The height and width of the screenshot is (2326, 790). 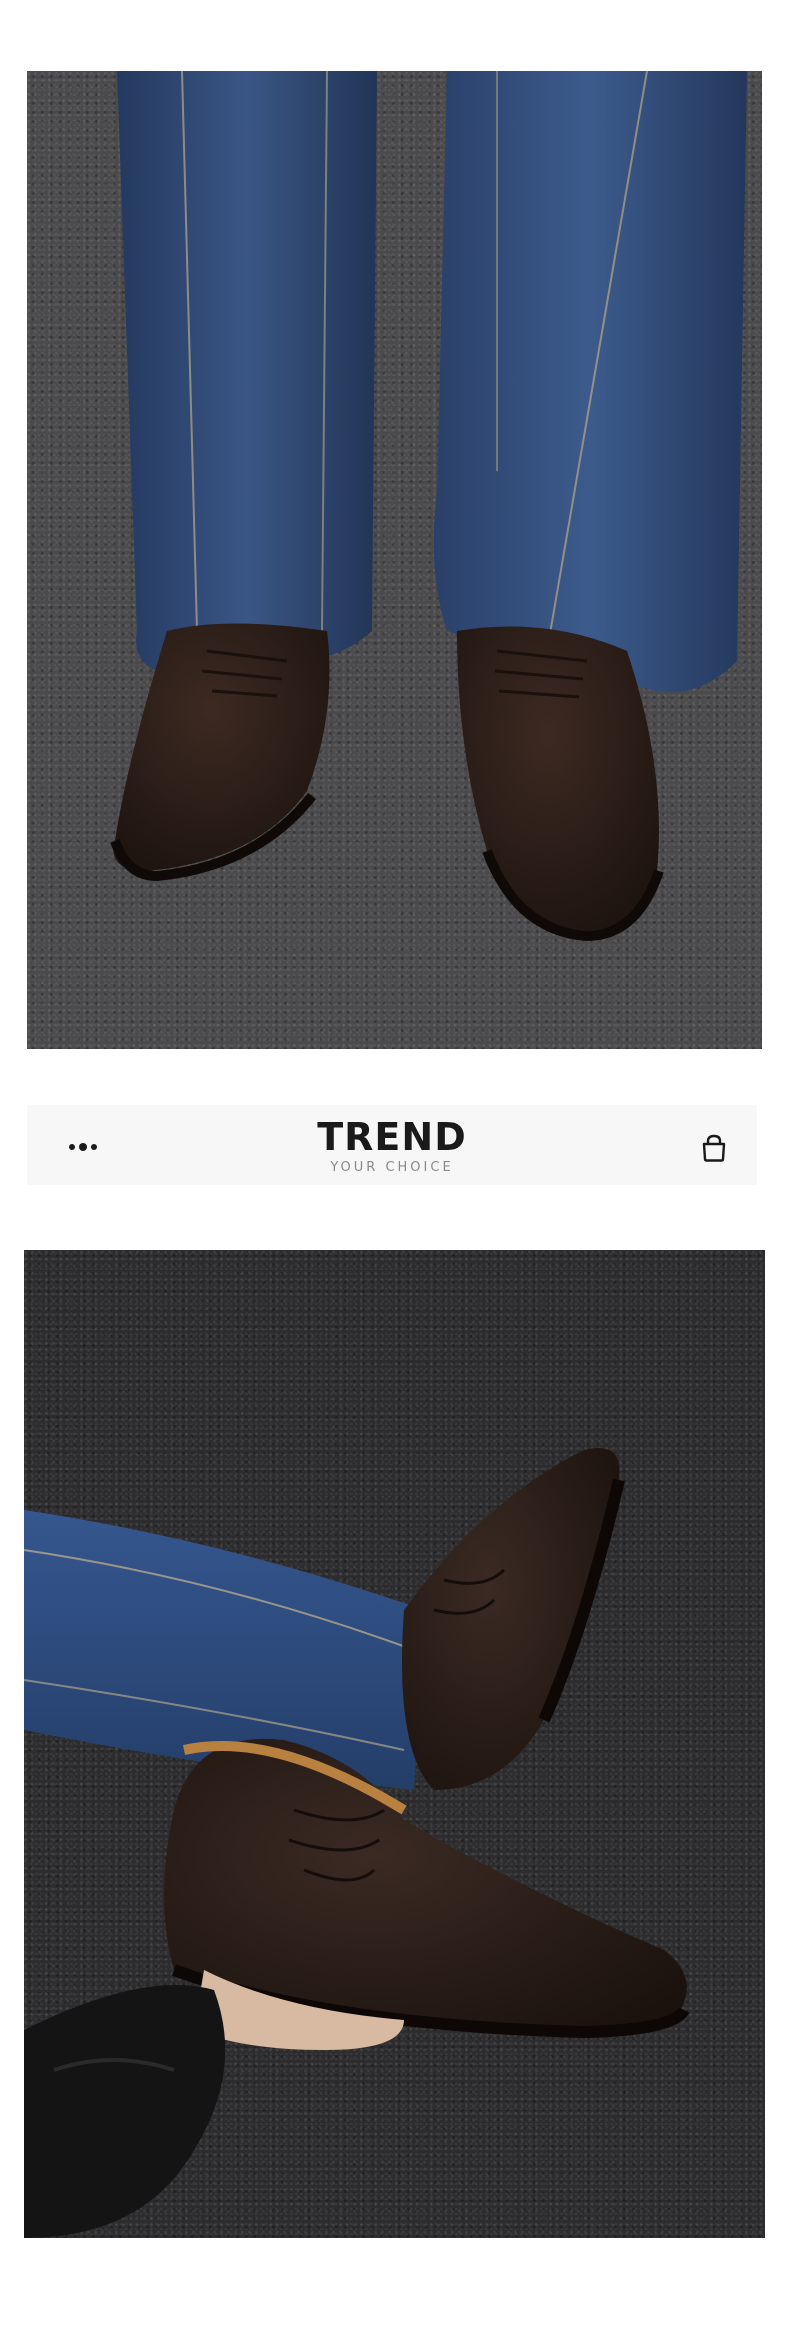 What do you see at coordinates (714, 1148) in the screenshot?
I see `shopping-bag-icon` at bounding box center [714, 1148].